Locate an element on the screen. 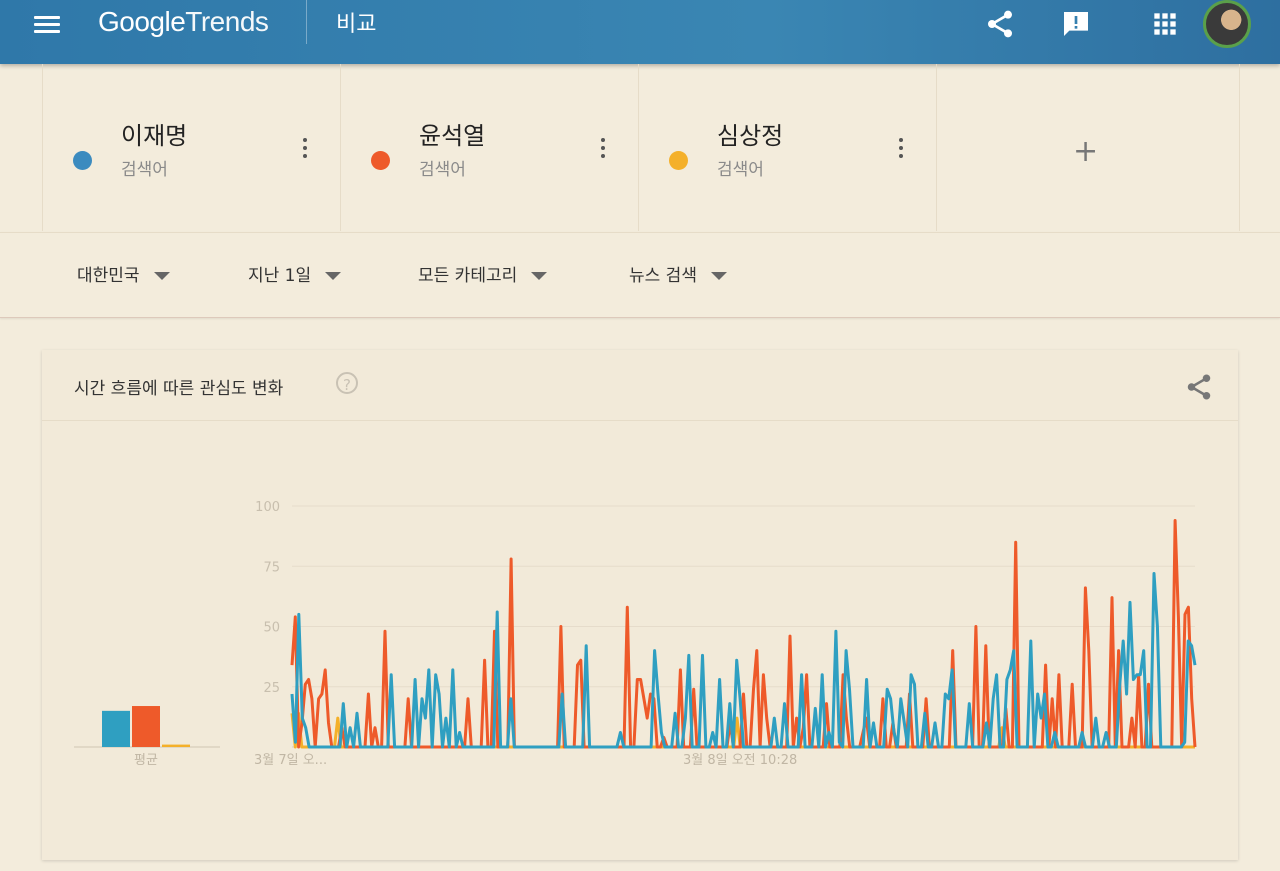  account-avatar is located at coordinates (1227, 24).